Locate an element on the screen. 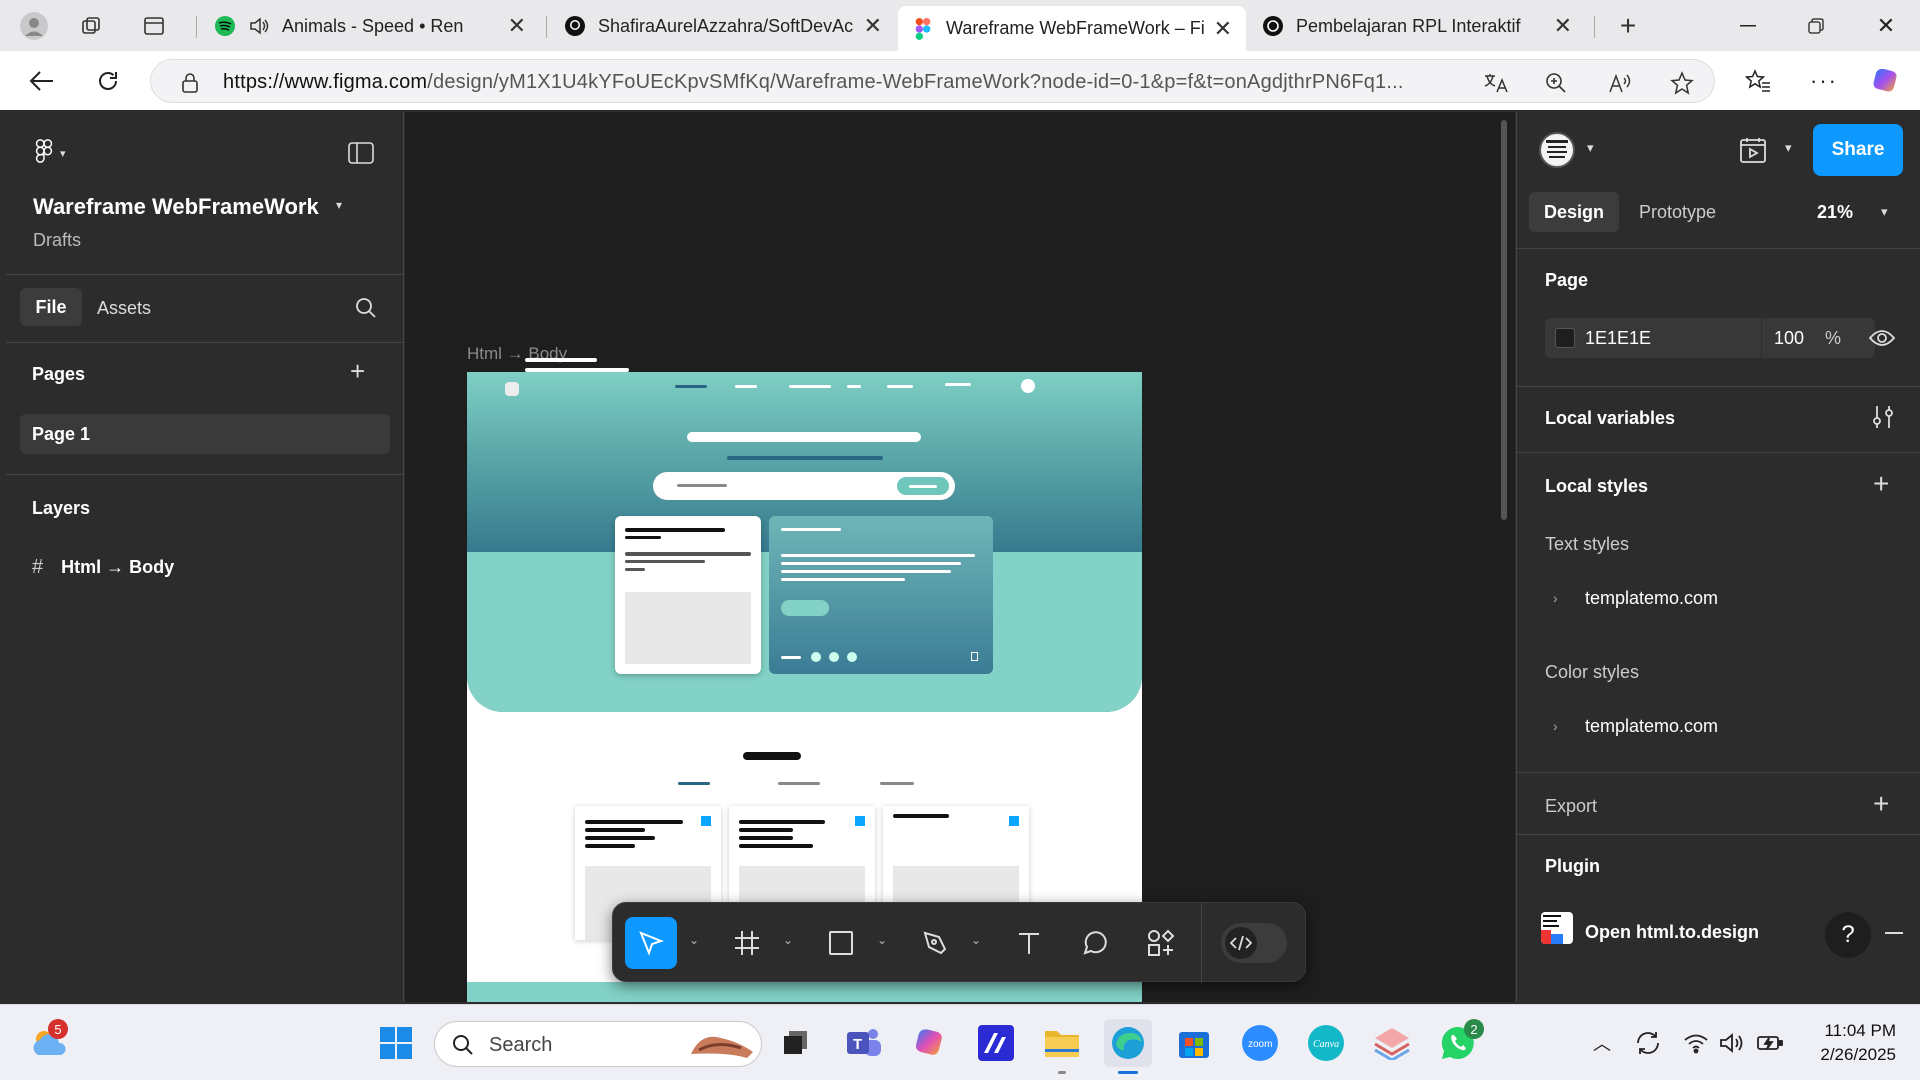 The width and height of the screenshot is (1920, 1080). read-aloud-language-icon is located at coordinates (1496, 83).